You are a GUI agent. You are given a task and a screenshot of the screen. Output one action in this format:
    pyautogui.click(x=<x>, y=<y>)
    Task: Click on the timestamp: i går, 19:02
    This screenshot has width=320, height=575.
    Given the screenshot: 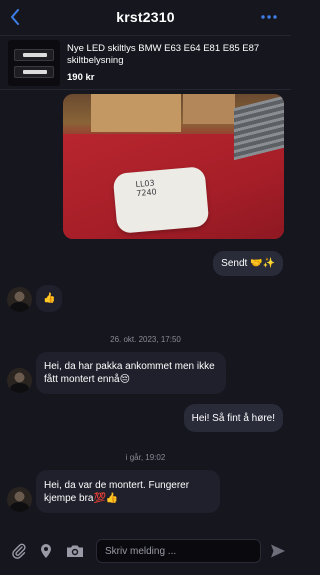 What is the action you would take?
    pyautogui.click(x=145, y=457)
    